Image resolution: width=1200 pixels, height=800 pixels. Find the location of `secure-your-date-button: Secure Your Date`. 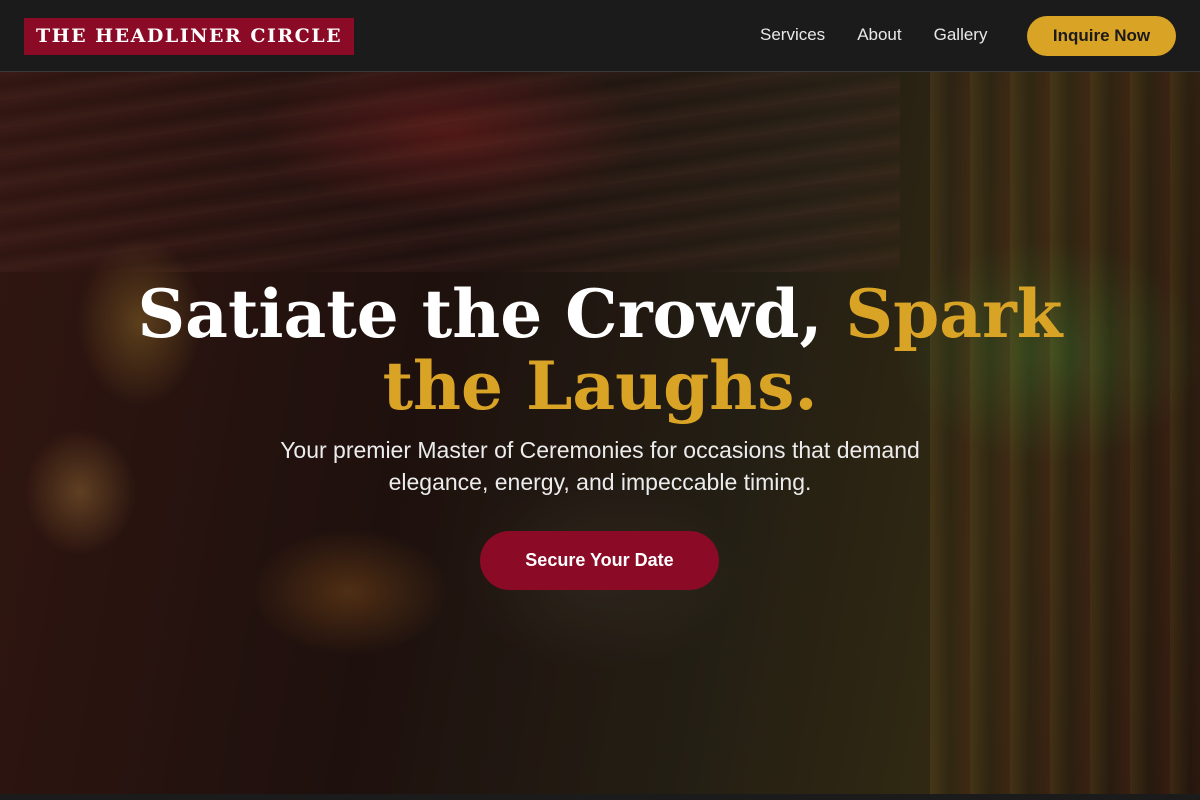

secure-your-date-button: Secure Your Date is located at coordinates (599, 560).